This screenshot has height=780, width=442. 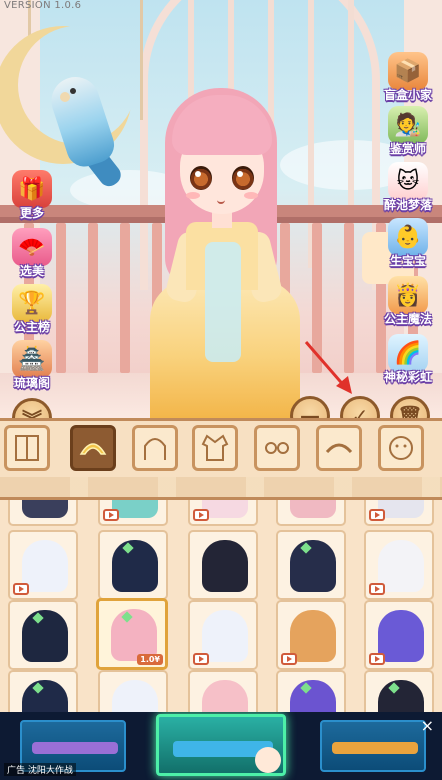 What do you see at coordinates (32, 303) in the screenshot?
I see `podium-icon: 🏆` at bounding box center [32, 303].